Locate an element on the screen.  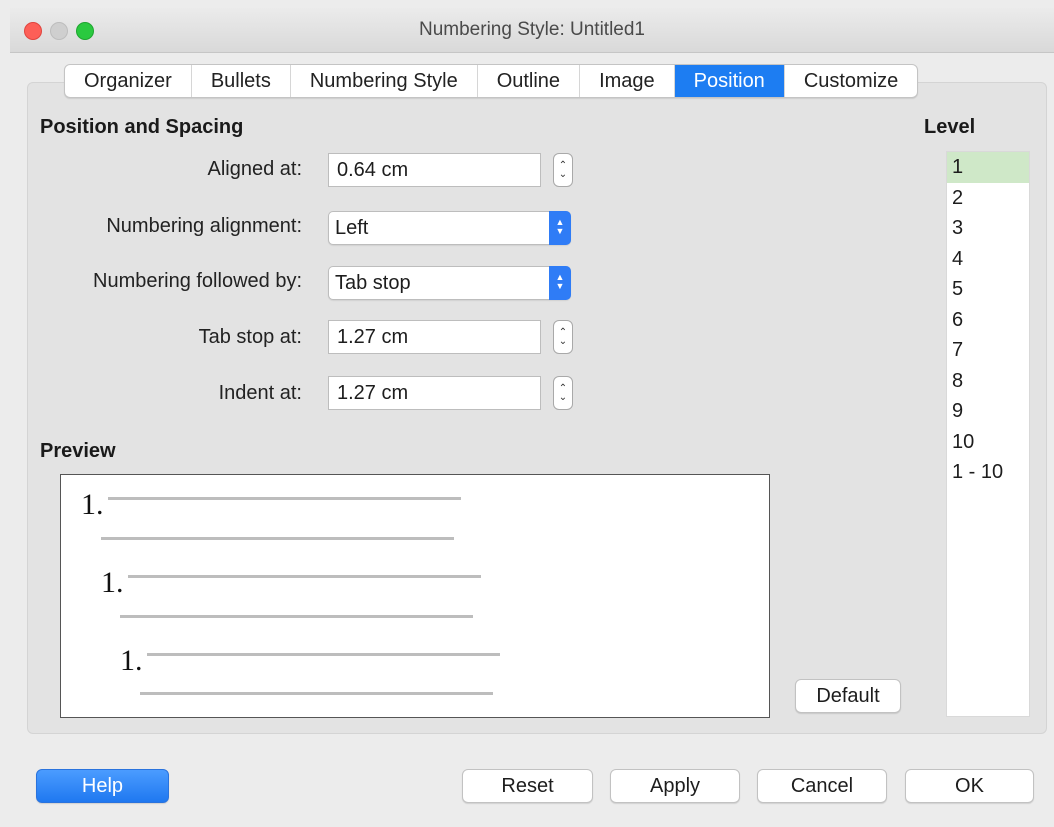
numbering-followed-by-value: Tab stop is located at coordinates (373, 283).